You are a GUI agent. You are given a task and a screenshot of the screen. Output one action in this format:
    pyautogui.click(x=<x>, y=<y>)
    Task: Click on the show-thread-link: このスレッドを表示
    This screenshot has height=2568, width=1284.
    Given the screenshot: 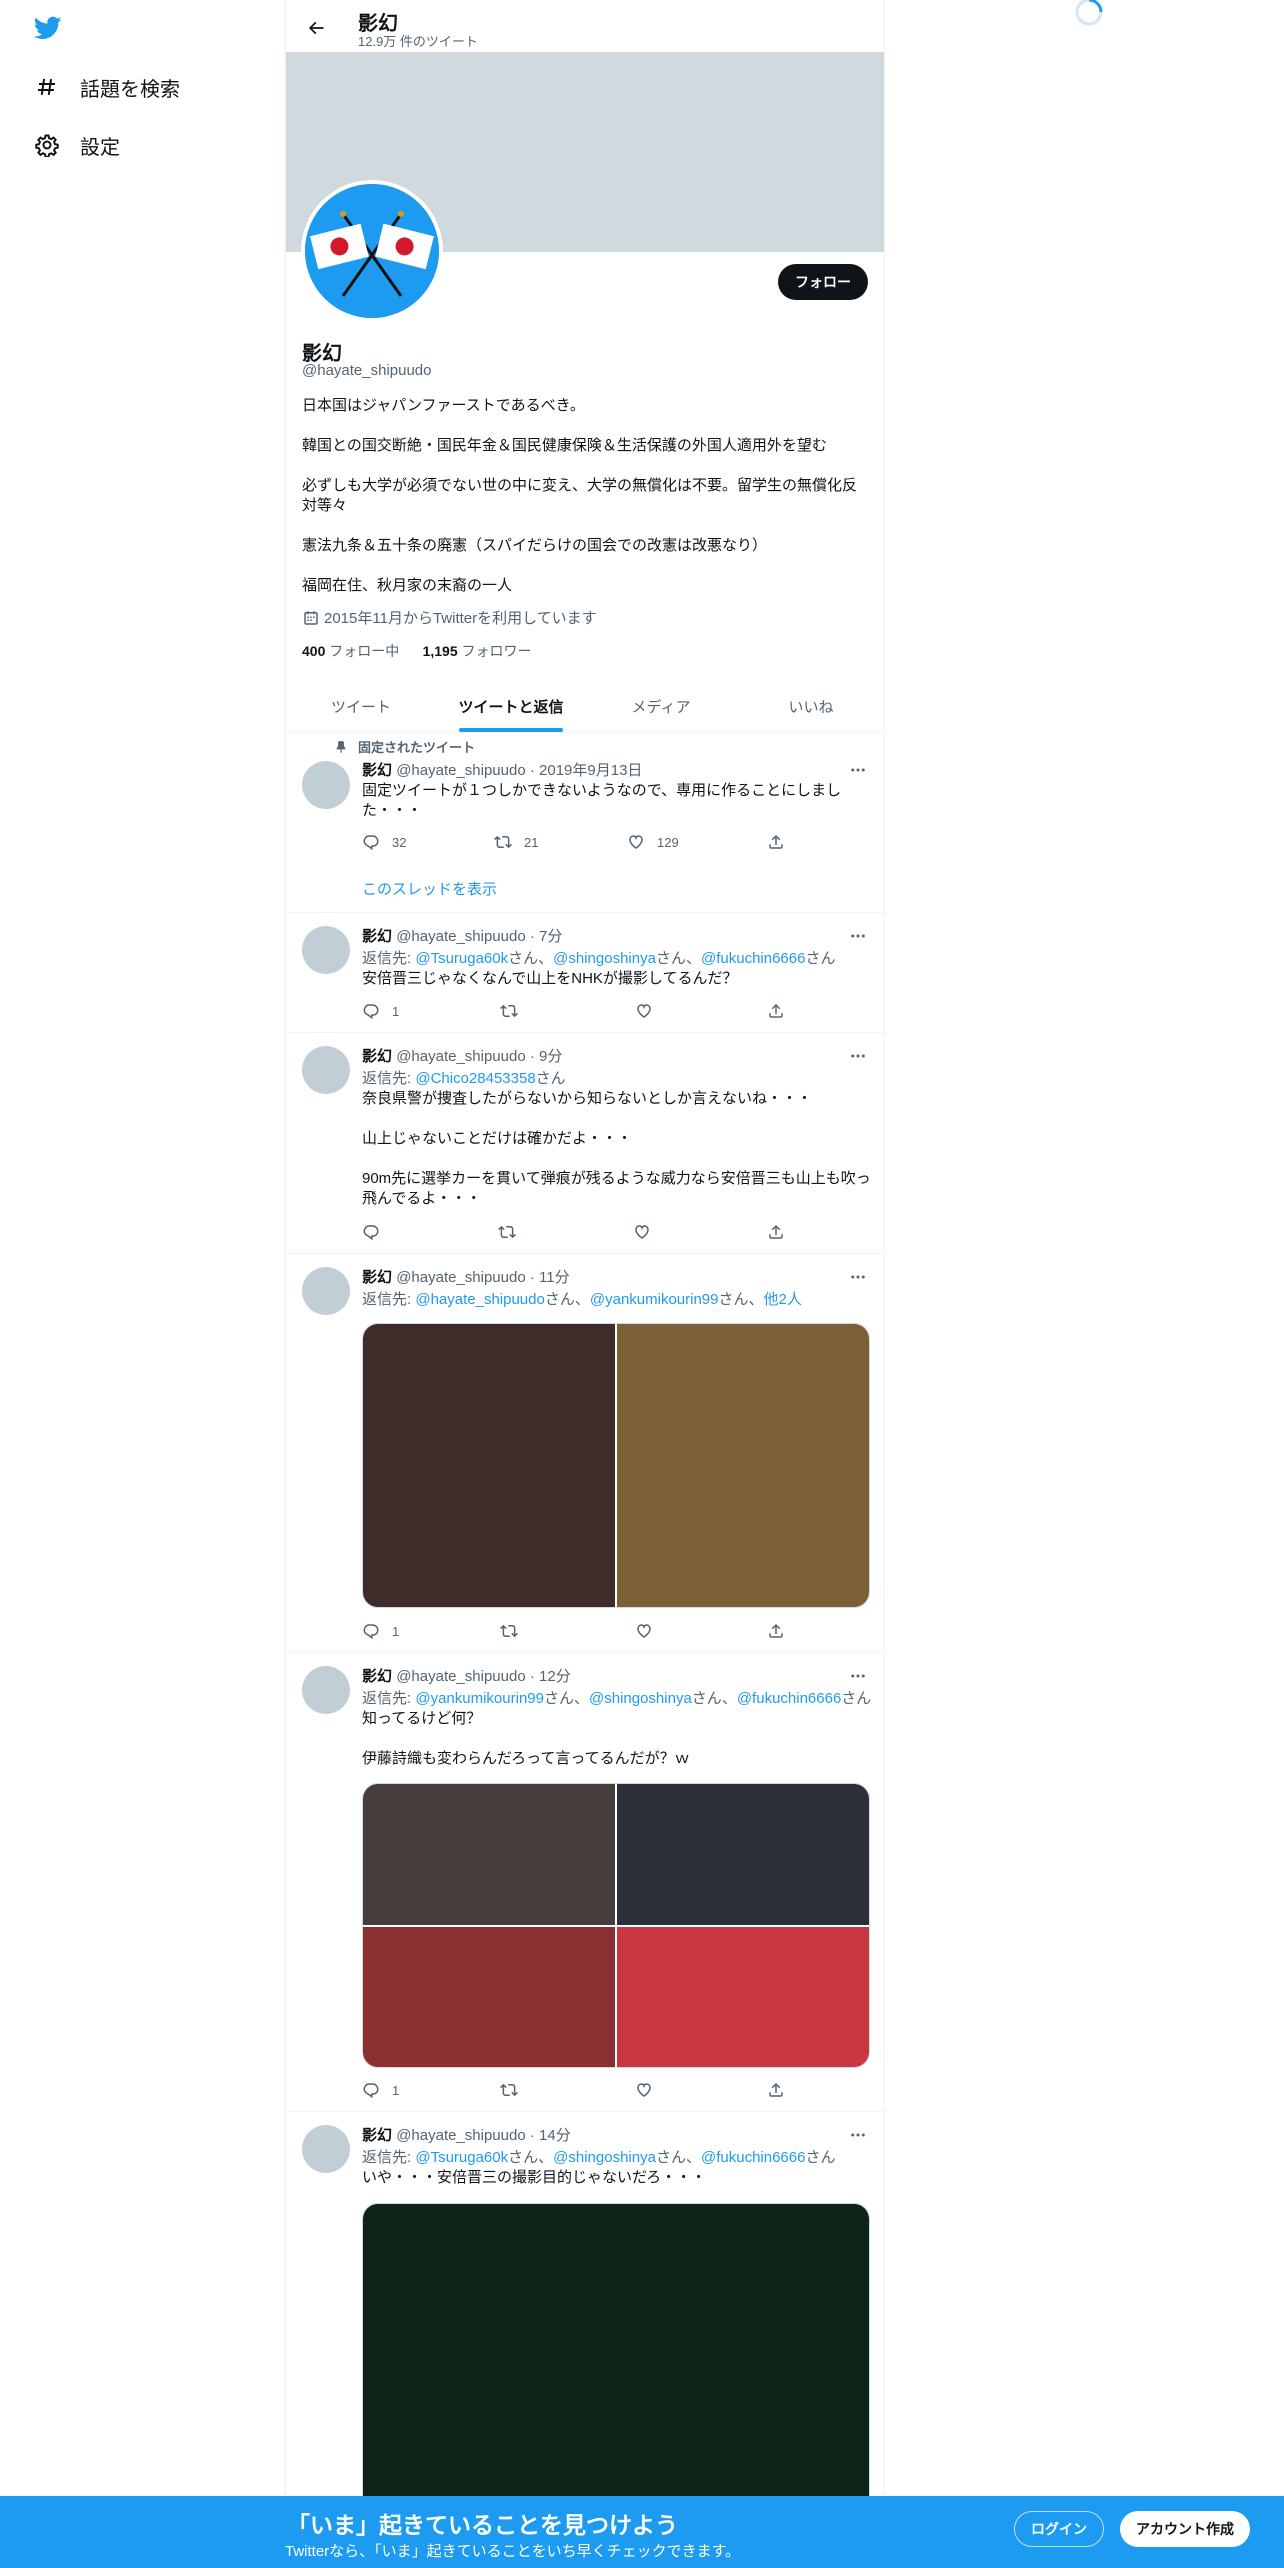 What is the action you would take?
    pyautogui.click(x=429, y=888)
    